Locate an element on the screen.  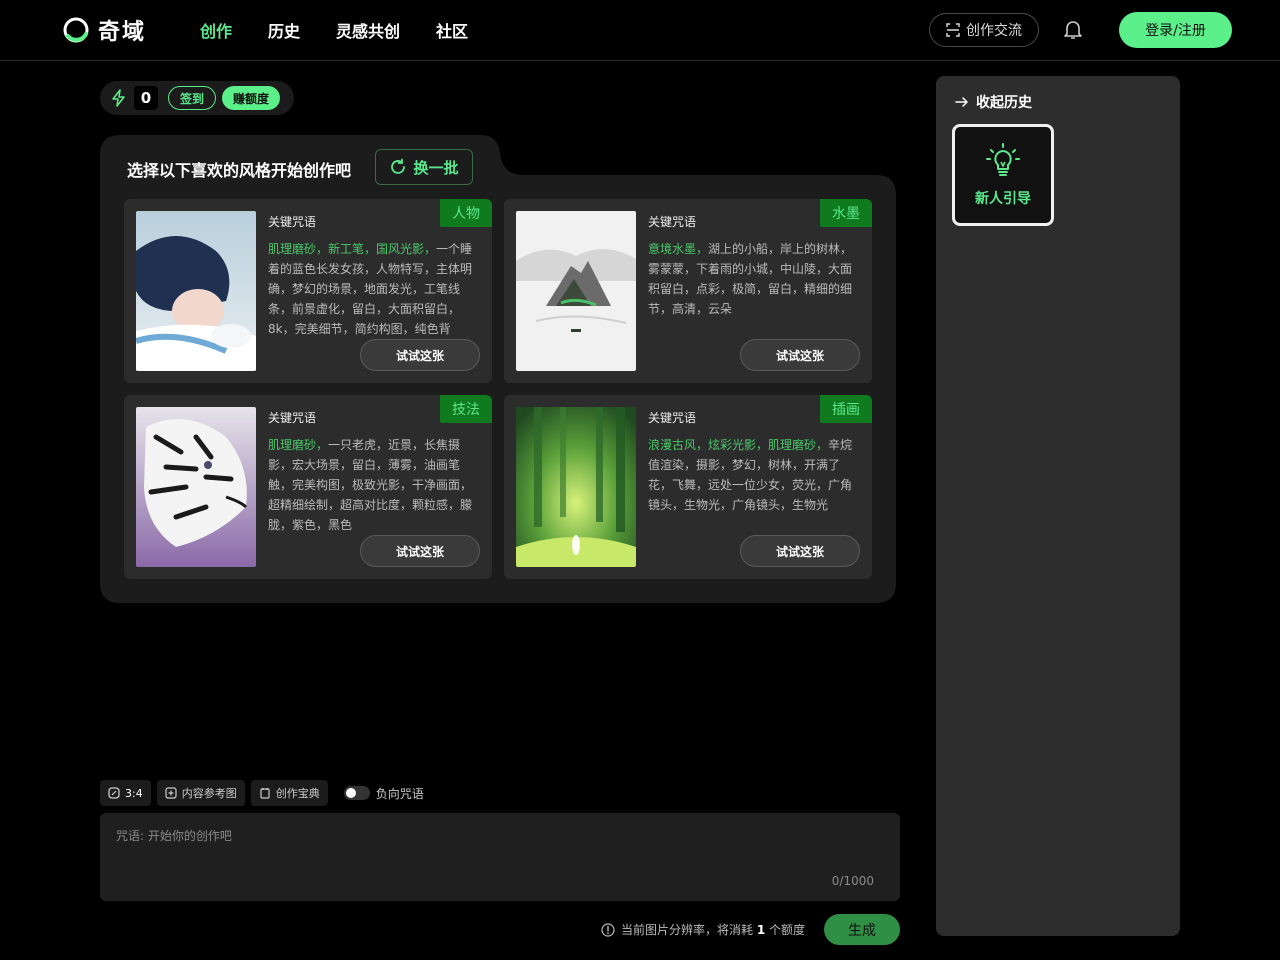
style-image-portrait is located at coordinates (196, 291).